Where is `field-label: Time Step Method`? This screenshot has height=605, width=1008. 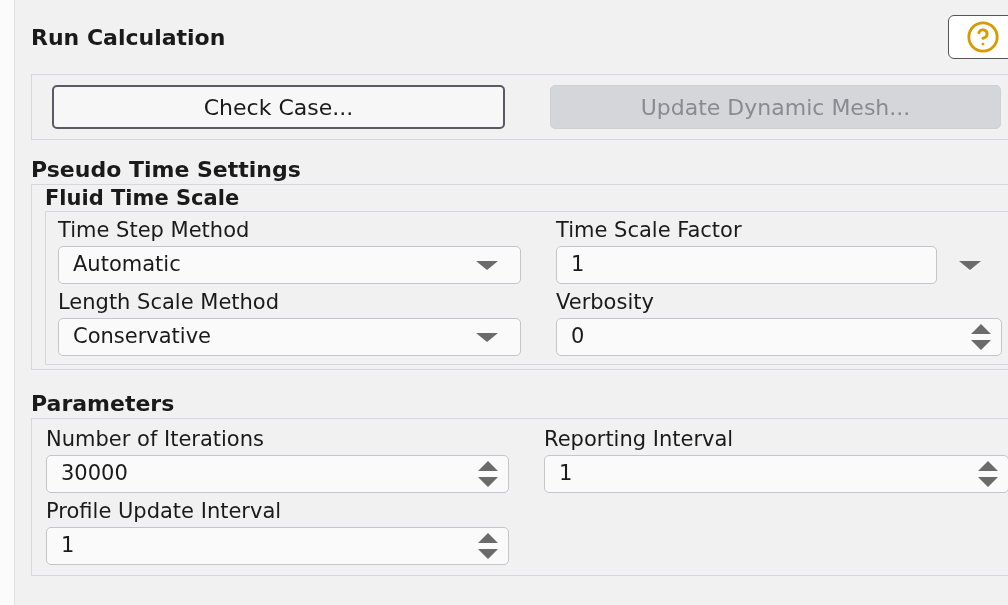
field-label: Time Step Method is located at coordinates (154, 230).